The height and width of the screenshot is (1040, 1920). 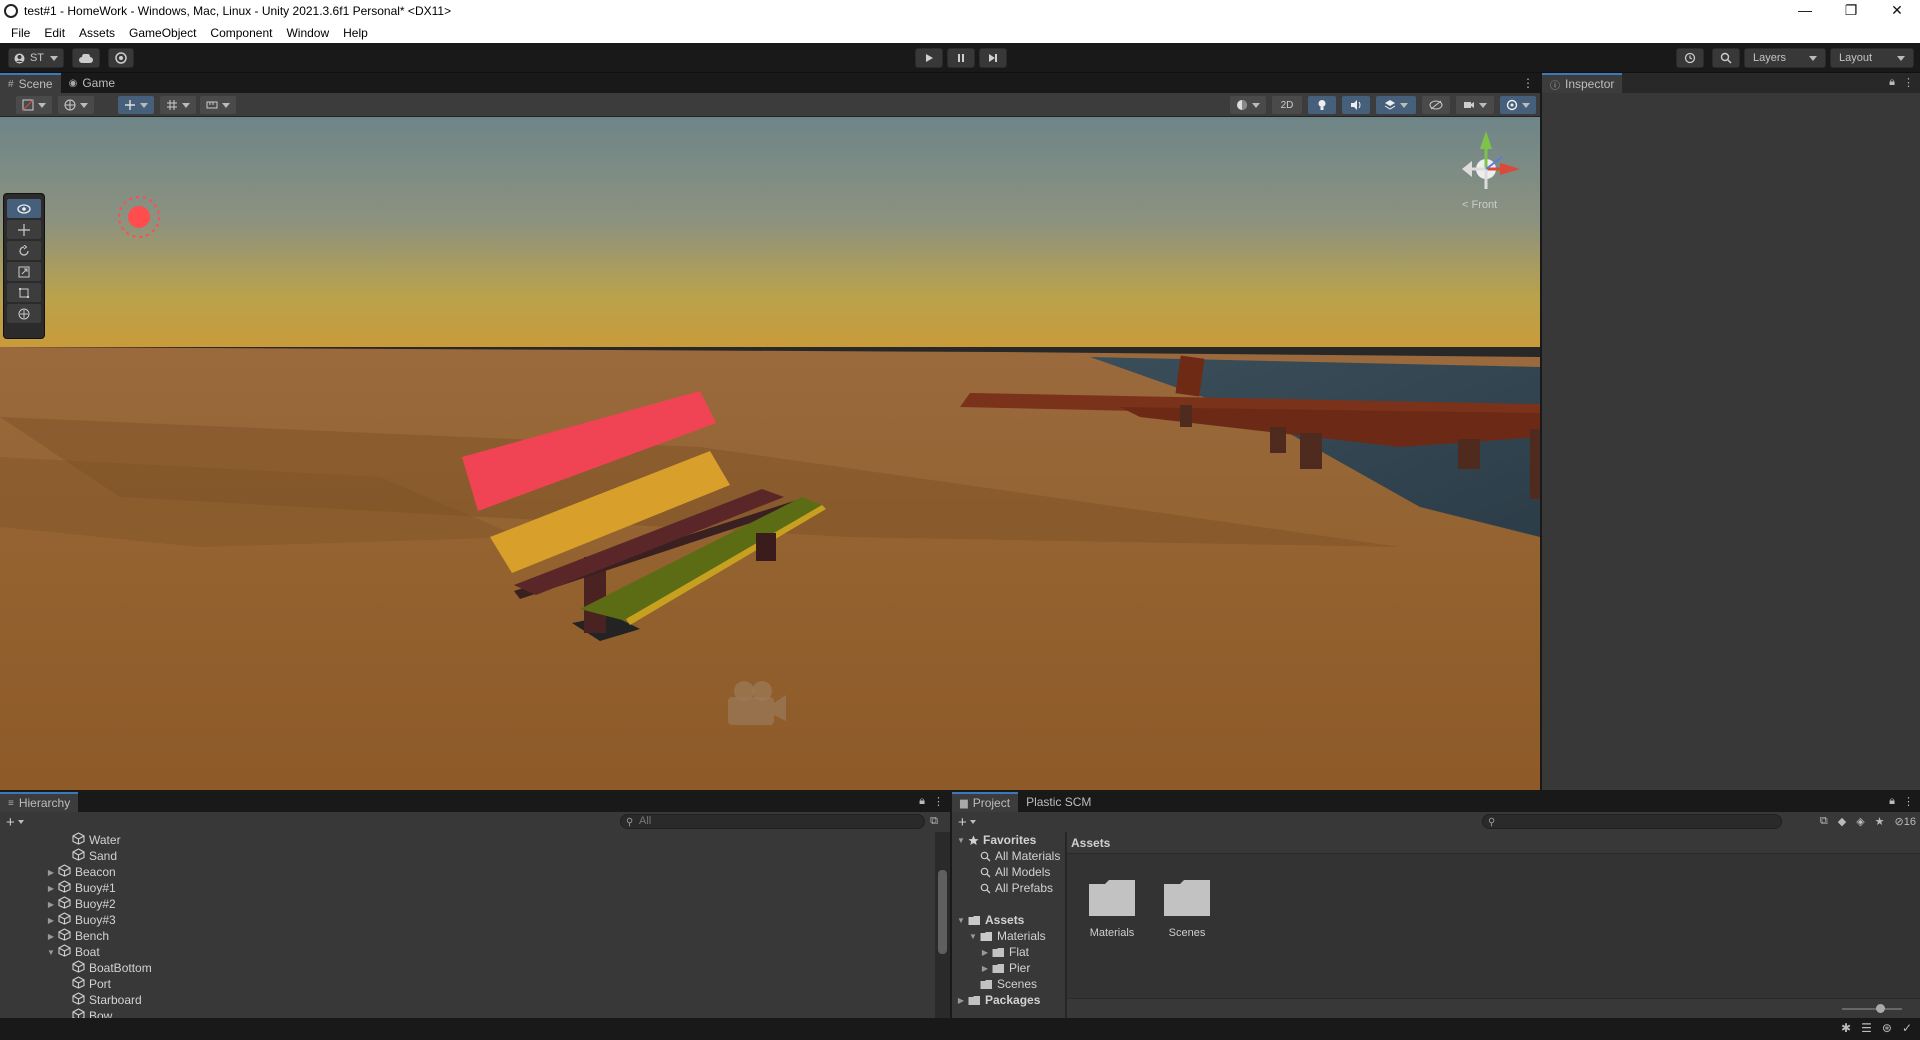 I want to click on account-dropdown: ST, so click(x=36, y=58).